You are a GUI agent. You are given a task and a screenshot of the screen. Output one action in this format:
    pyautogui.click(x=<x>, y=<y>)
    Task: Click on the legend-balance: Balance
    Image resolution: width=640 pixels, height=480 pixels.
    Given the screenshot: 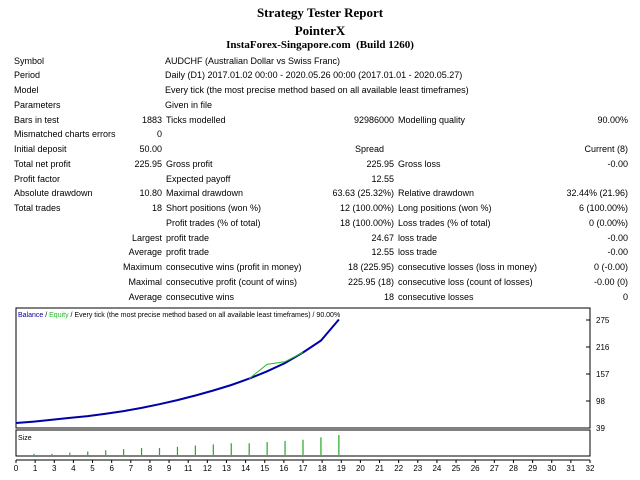 What is the action you would take?
    pyautogui.click(x=30, y=315)
    